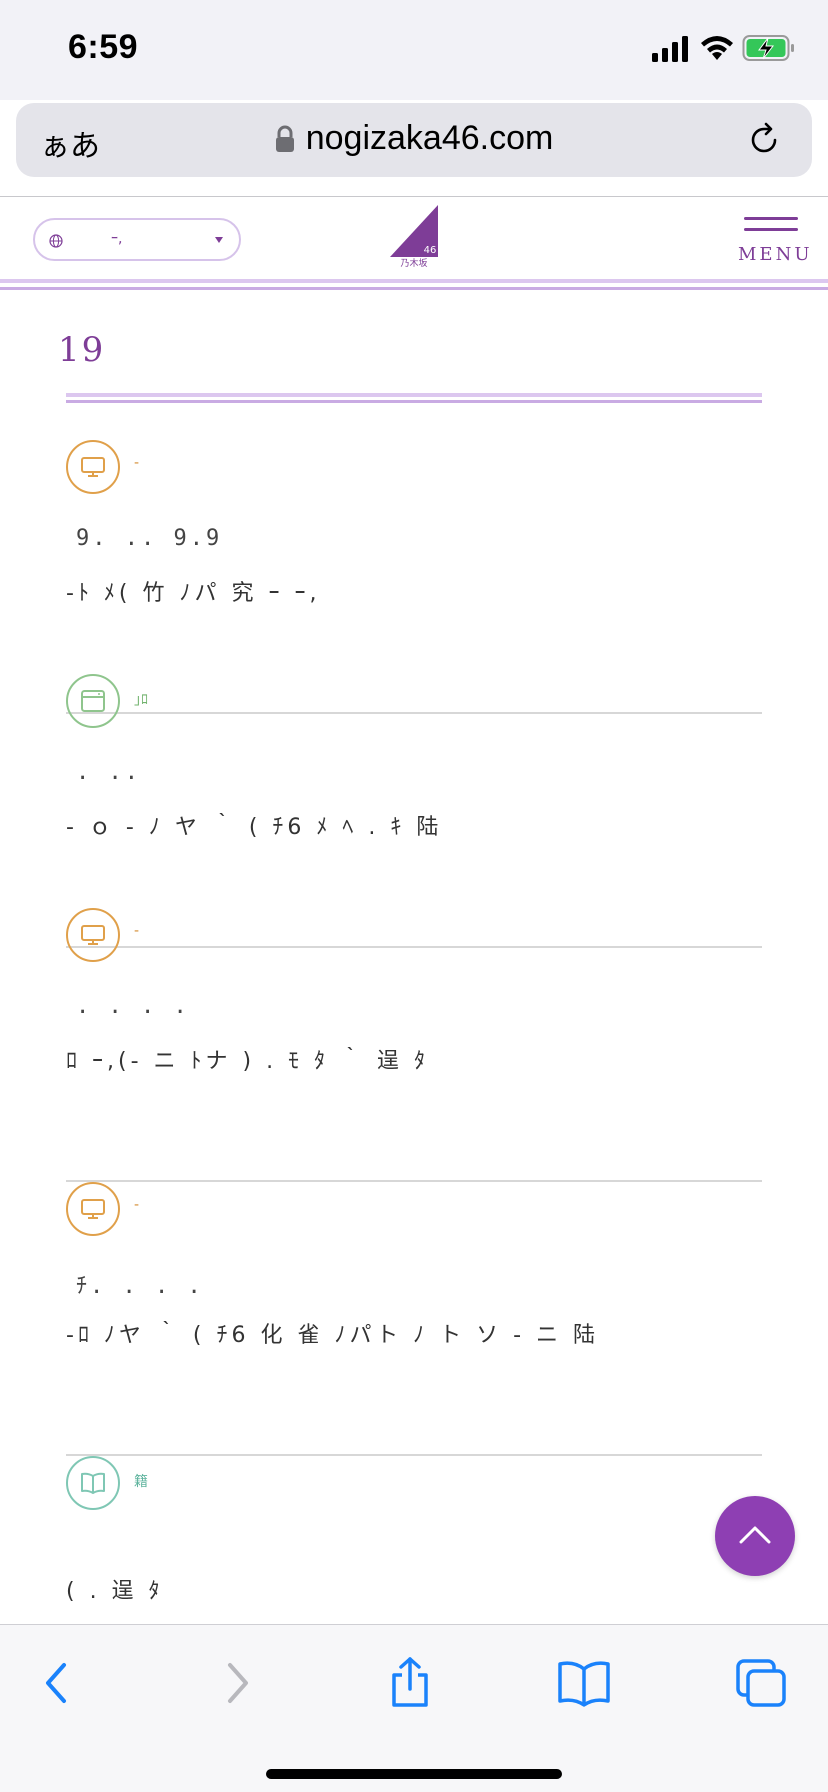 The image size is (828, 1792). I want to click on back-button, so click(58, 1683).